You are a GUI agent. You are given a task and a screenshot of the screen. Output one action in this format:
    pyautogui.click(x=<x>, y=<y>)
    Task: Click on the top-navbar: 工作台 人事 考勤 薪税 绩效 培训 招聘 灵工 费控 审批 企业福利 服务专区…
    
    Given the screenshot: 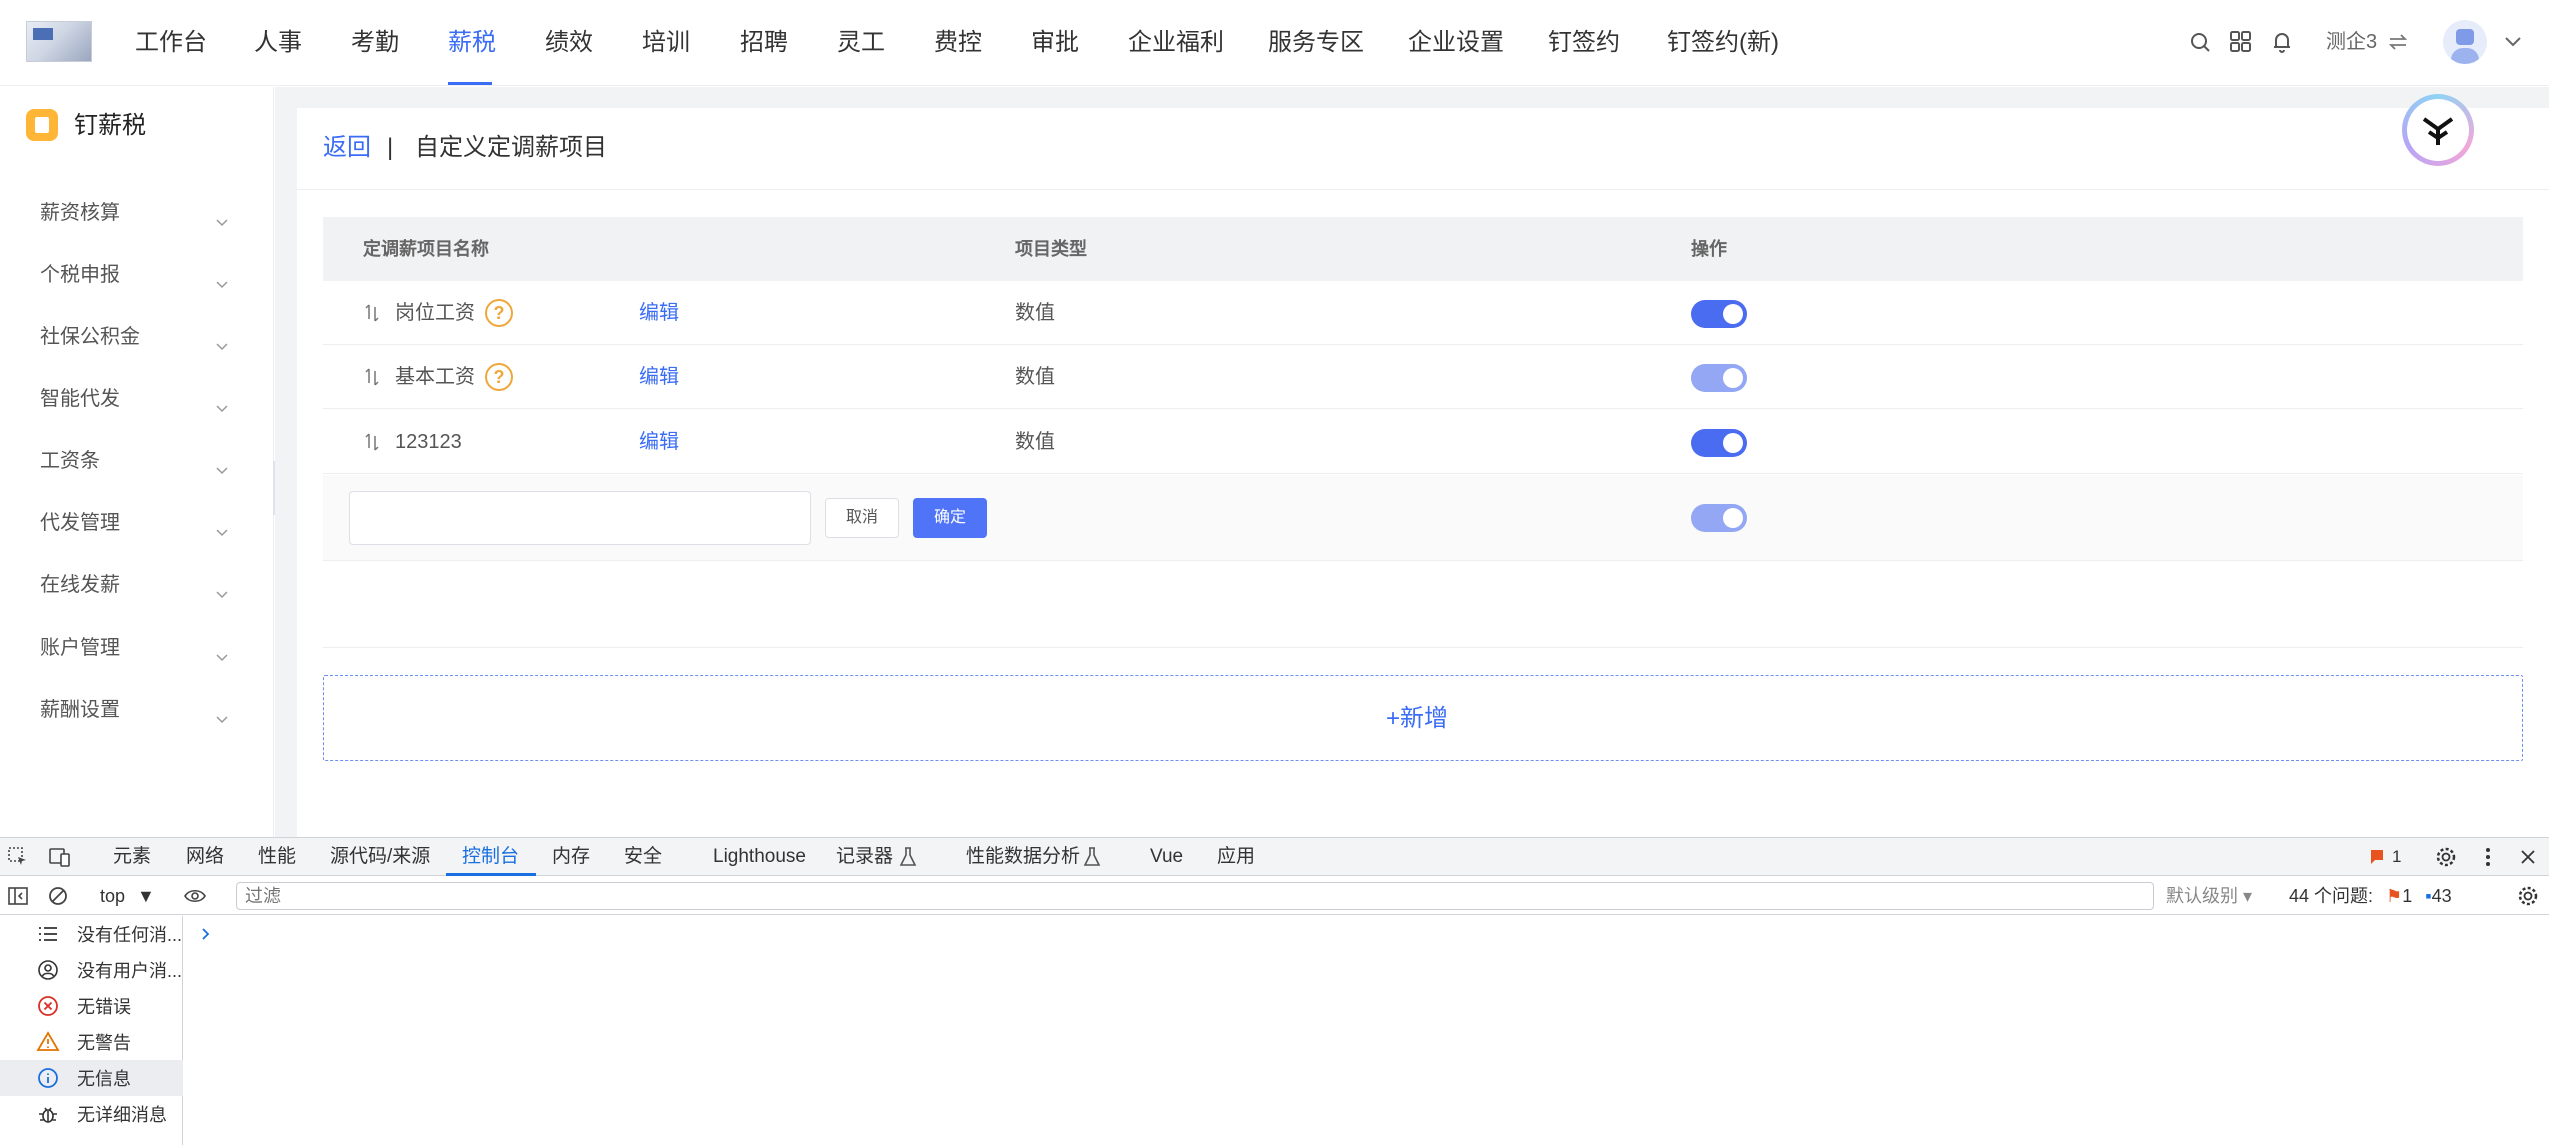 What is the action you would take?
    pyautogui.click(x=1274, y=43)
    